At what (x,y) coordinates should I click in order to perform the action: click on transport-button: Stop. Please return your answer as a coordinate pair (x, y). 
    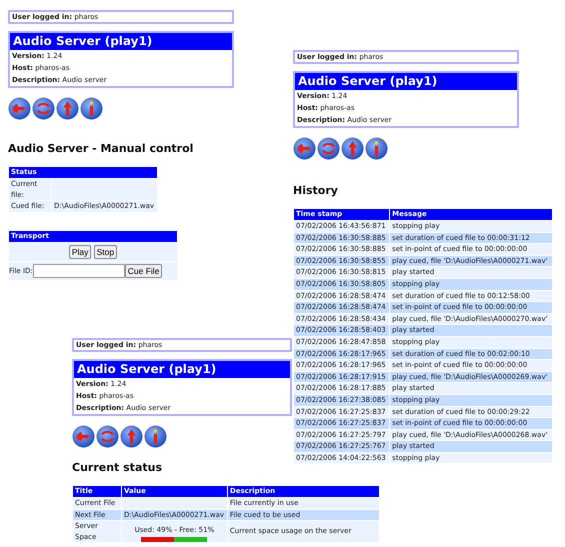
    Looking at the image, I should click on (106, 251).